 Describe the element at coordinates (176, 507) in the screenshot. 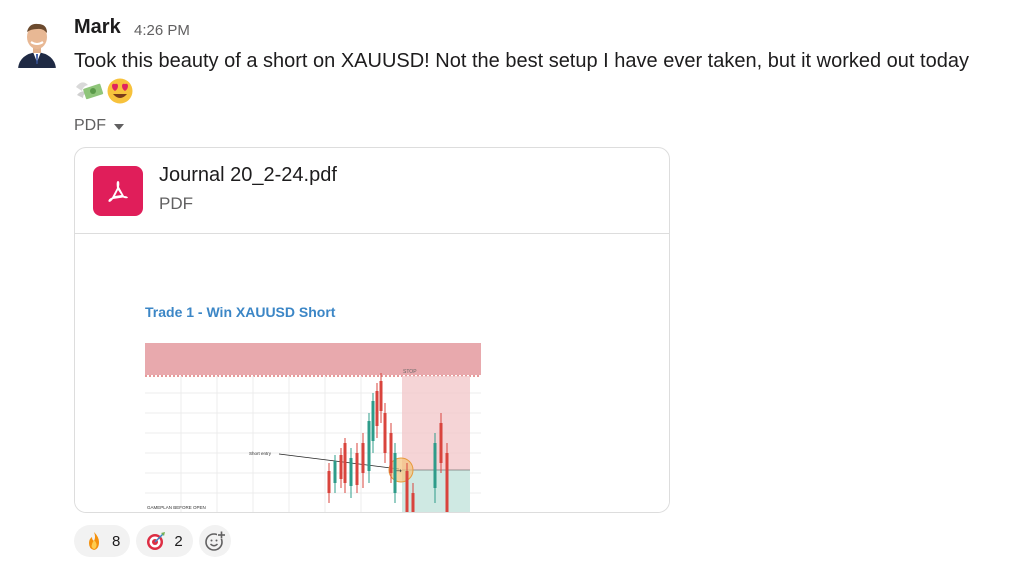

I see `gameplan-label: GAMEPLAN BEFORE OPEN` at that location.